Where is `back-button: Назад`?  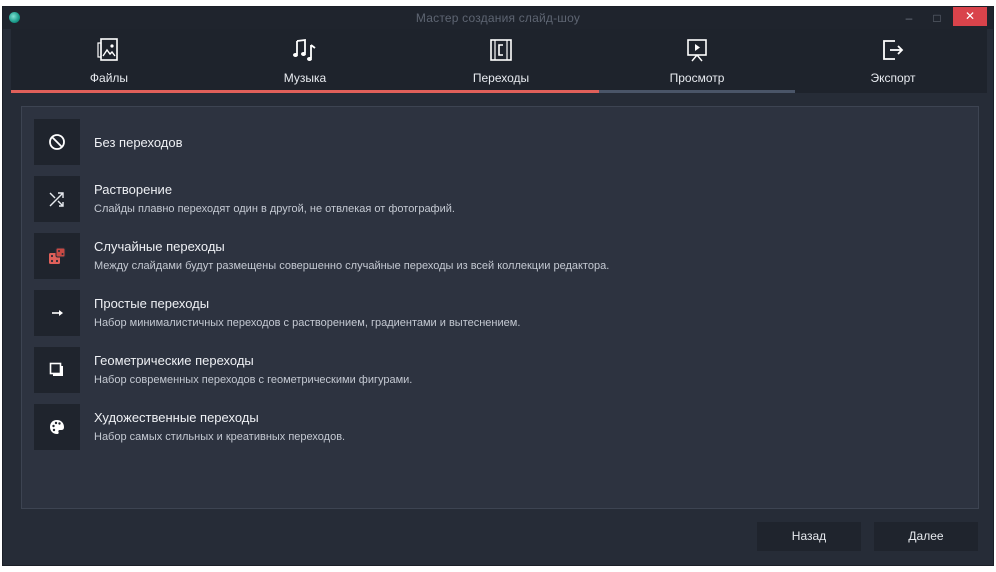
back-button: Назад is located at coordinates (809, 536).